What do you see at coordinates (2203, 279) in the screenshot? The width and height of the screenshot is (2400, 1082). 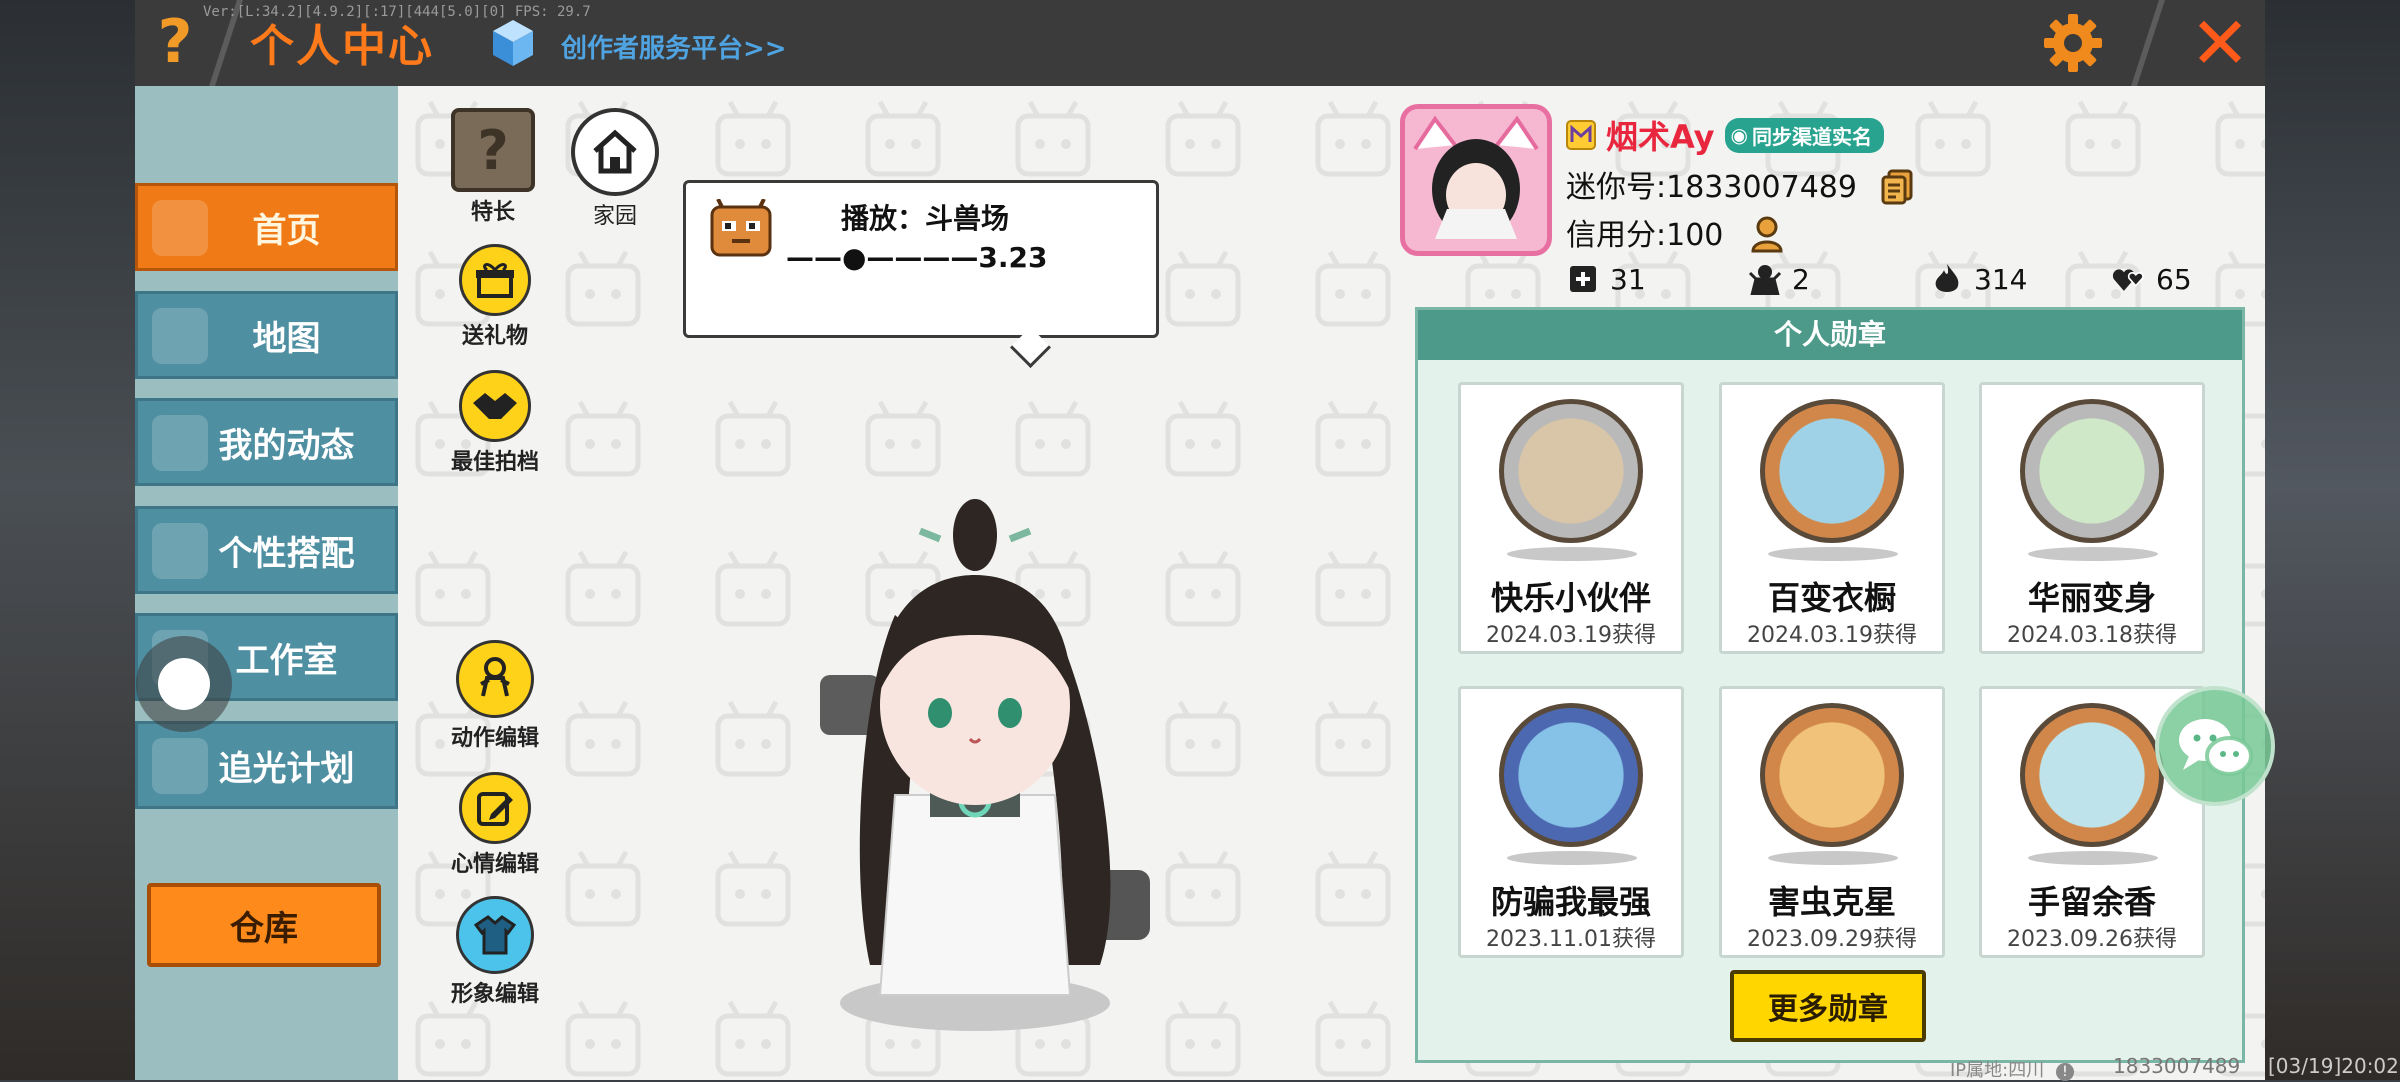 I see `stat-hearts: 65` at bounding box center [2203, 279].